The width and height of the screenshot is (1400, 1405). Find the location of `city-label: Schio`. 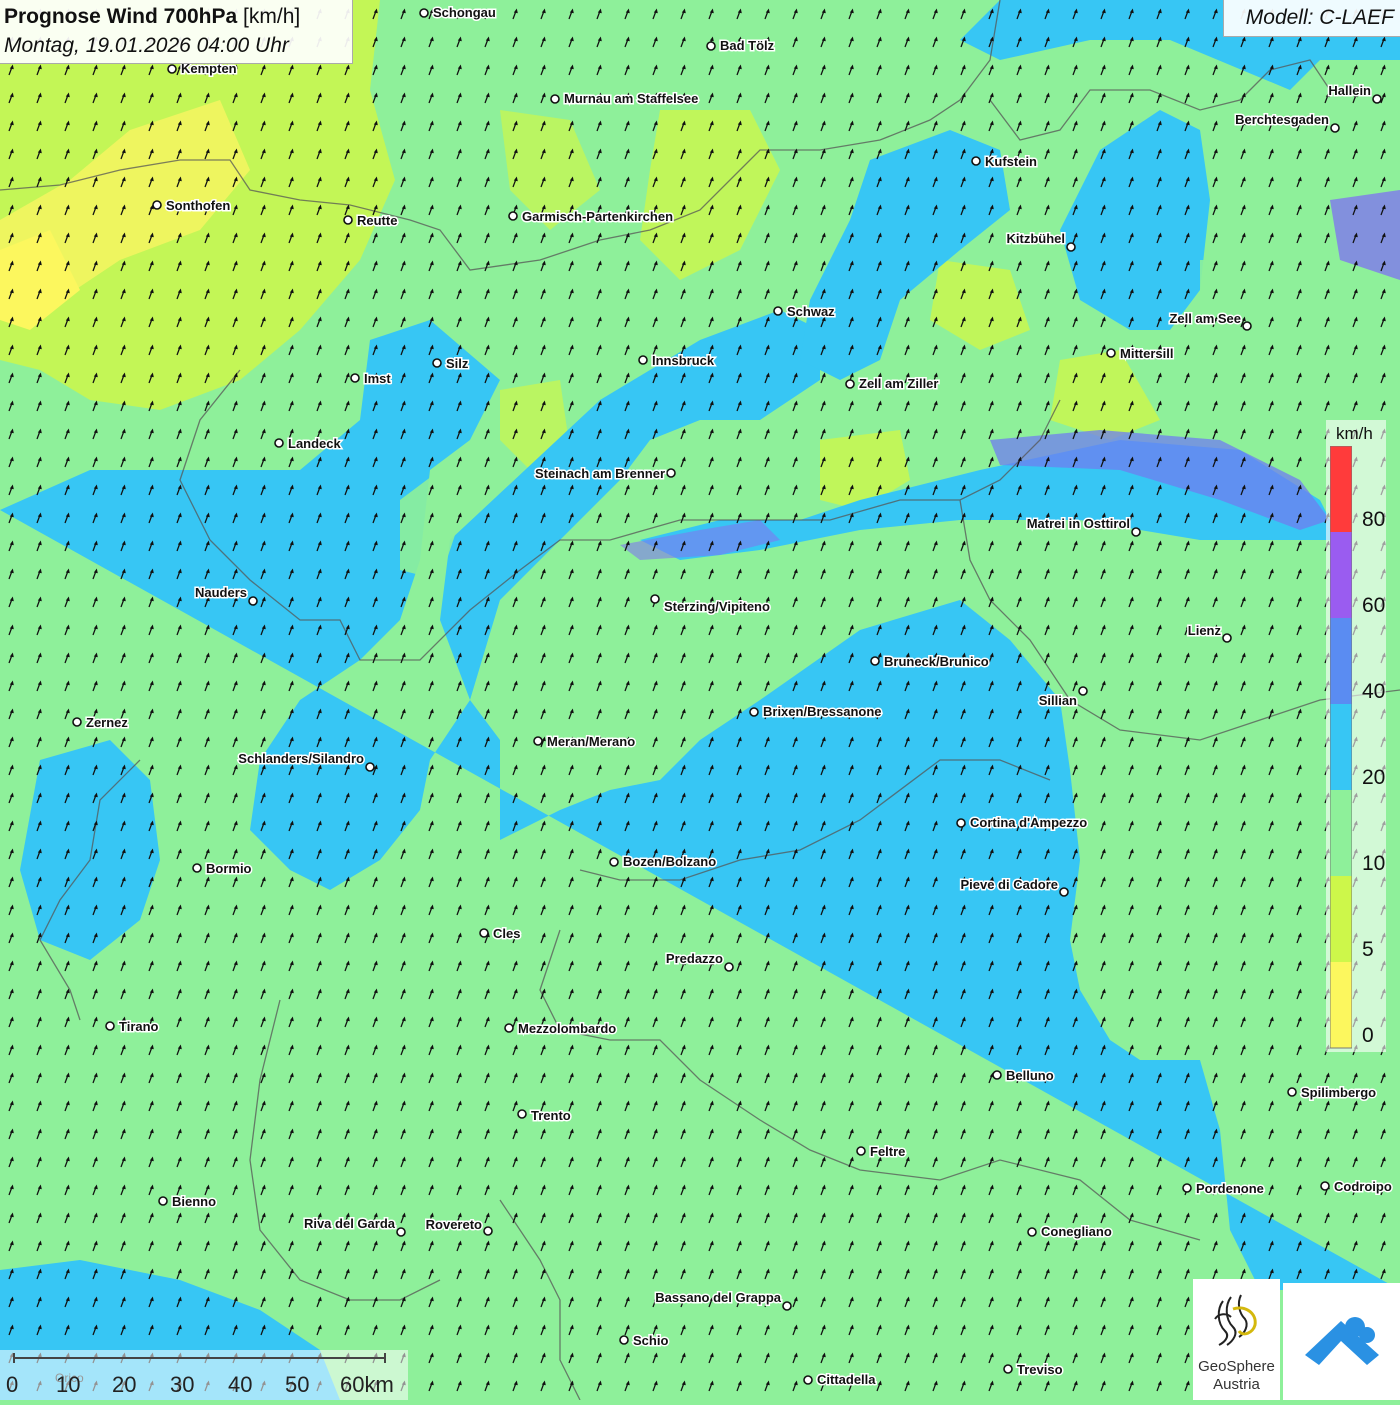

city-label: Schio is located at coordinates (650, 1340).